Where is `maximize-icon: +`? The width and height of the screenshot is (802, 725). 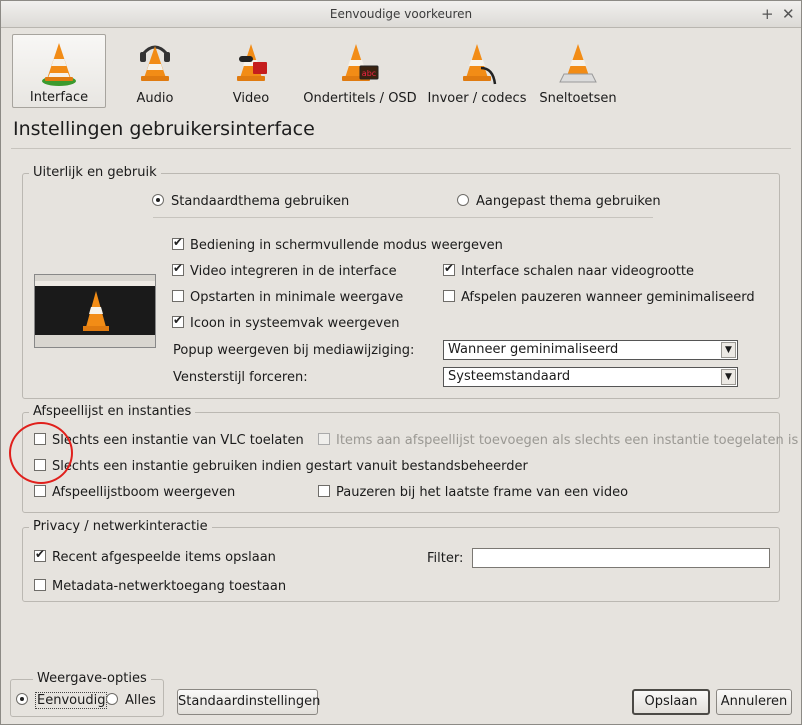 maximize-icon: + is located at coordinates (767, 14).